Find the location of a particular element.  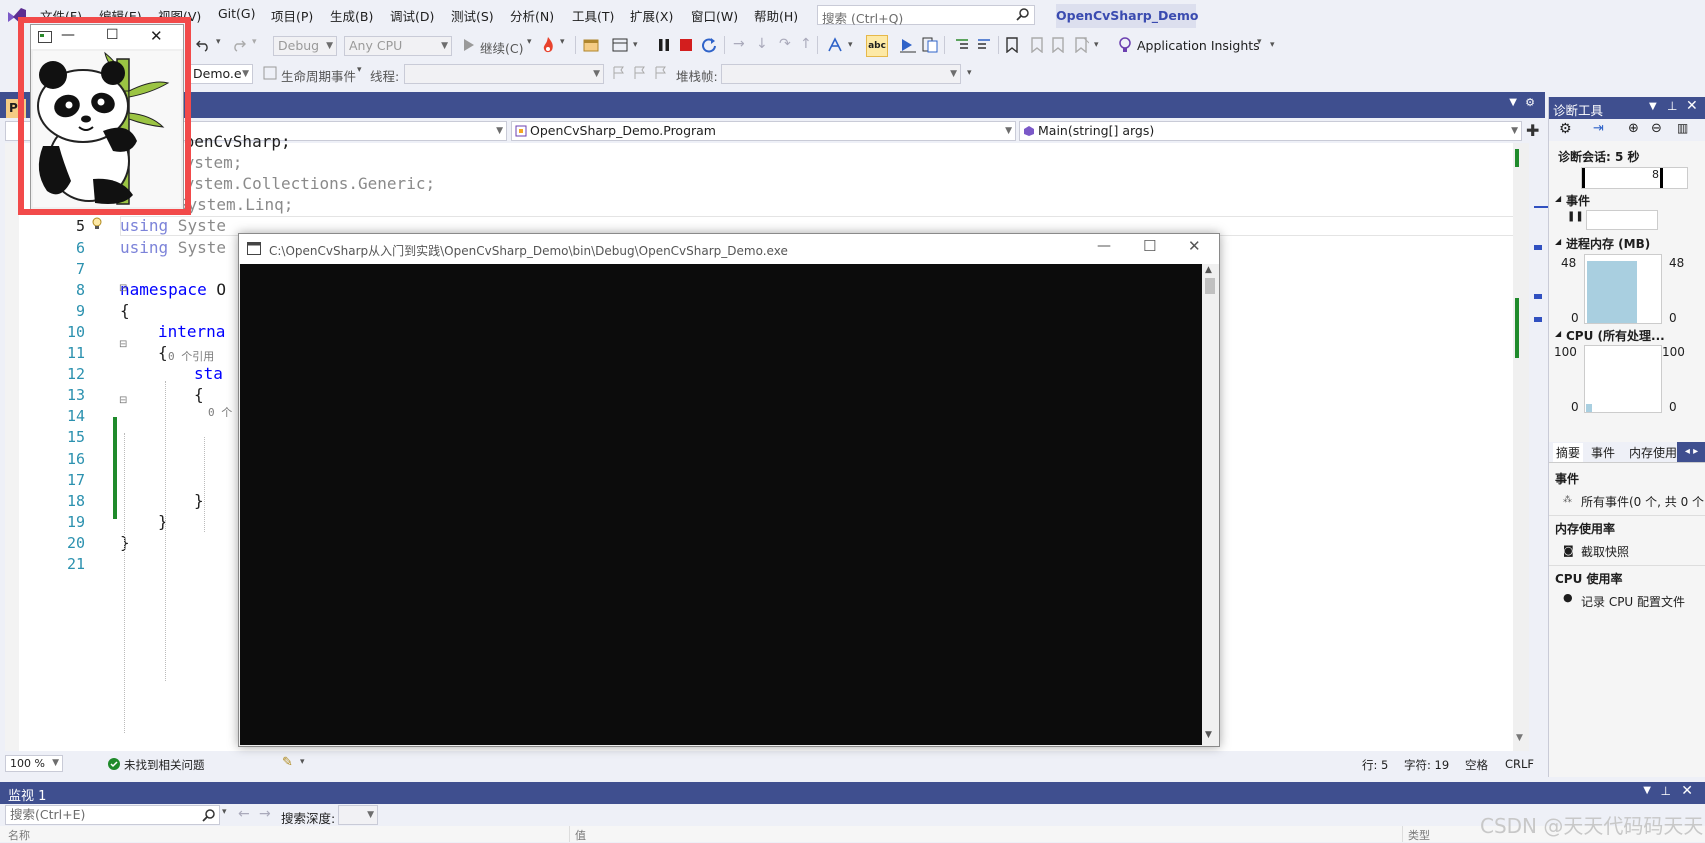

step-out-icon: ↑ is located at coordinates (806, 44).